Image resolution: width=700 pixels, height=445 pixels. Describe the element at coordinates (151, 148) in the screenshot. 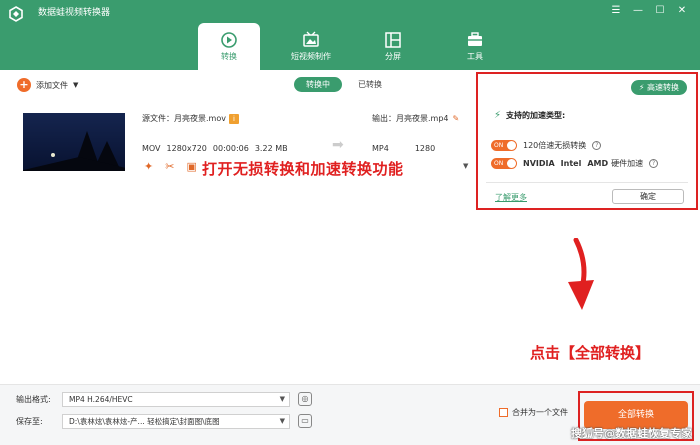

I see `source-format: MOV` at that location.